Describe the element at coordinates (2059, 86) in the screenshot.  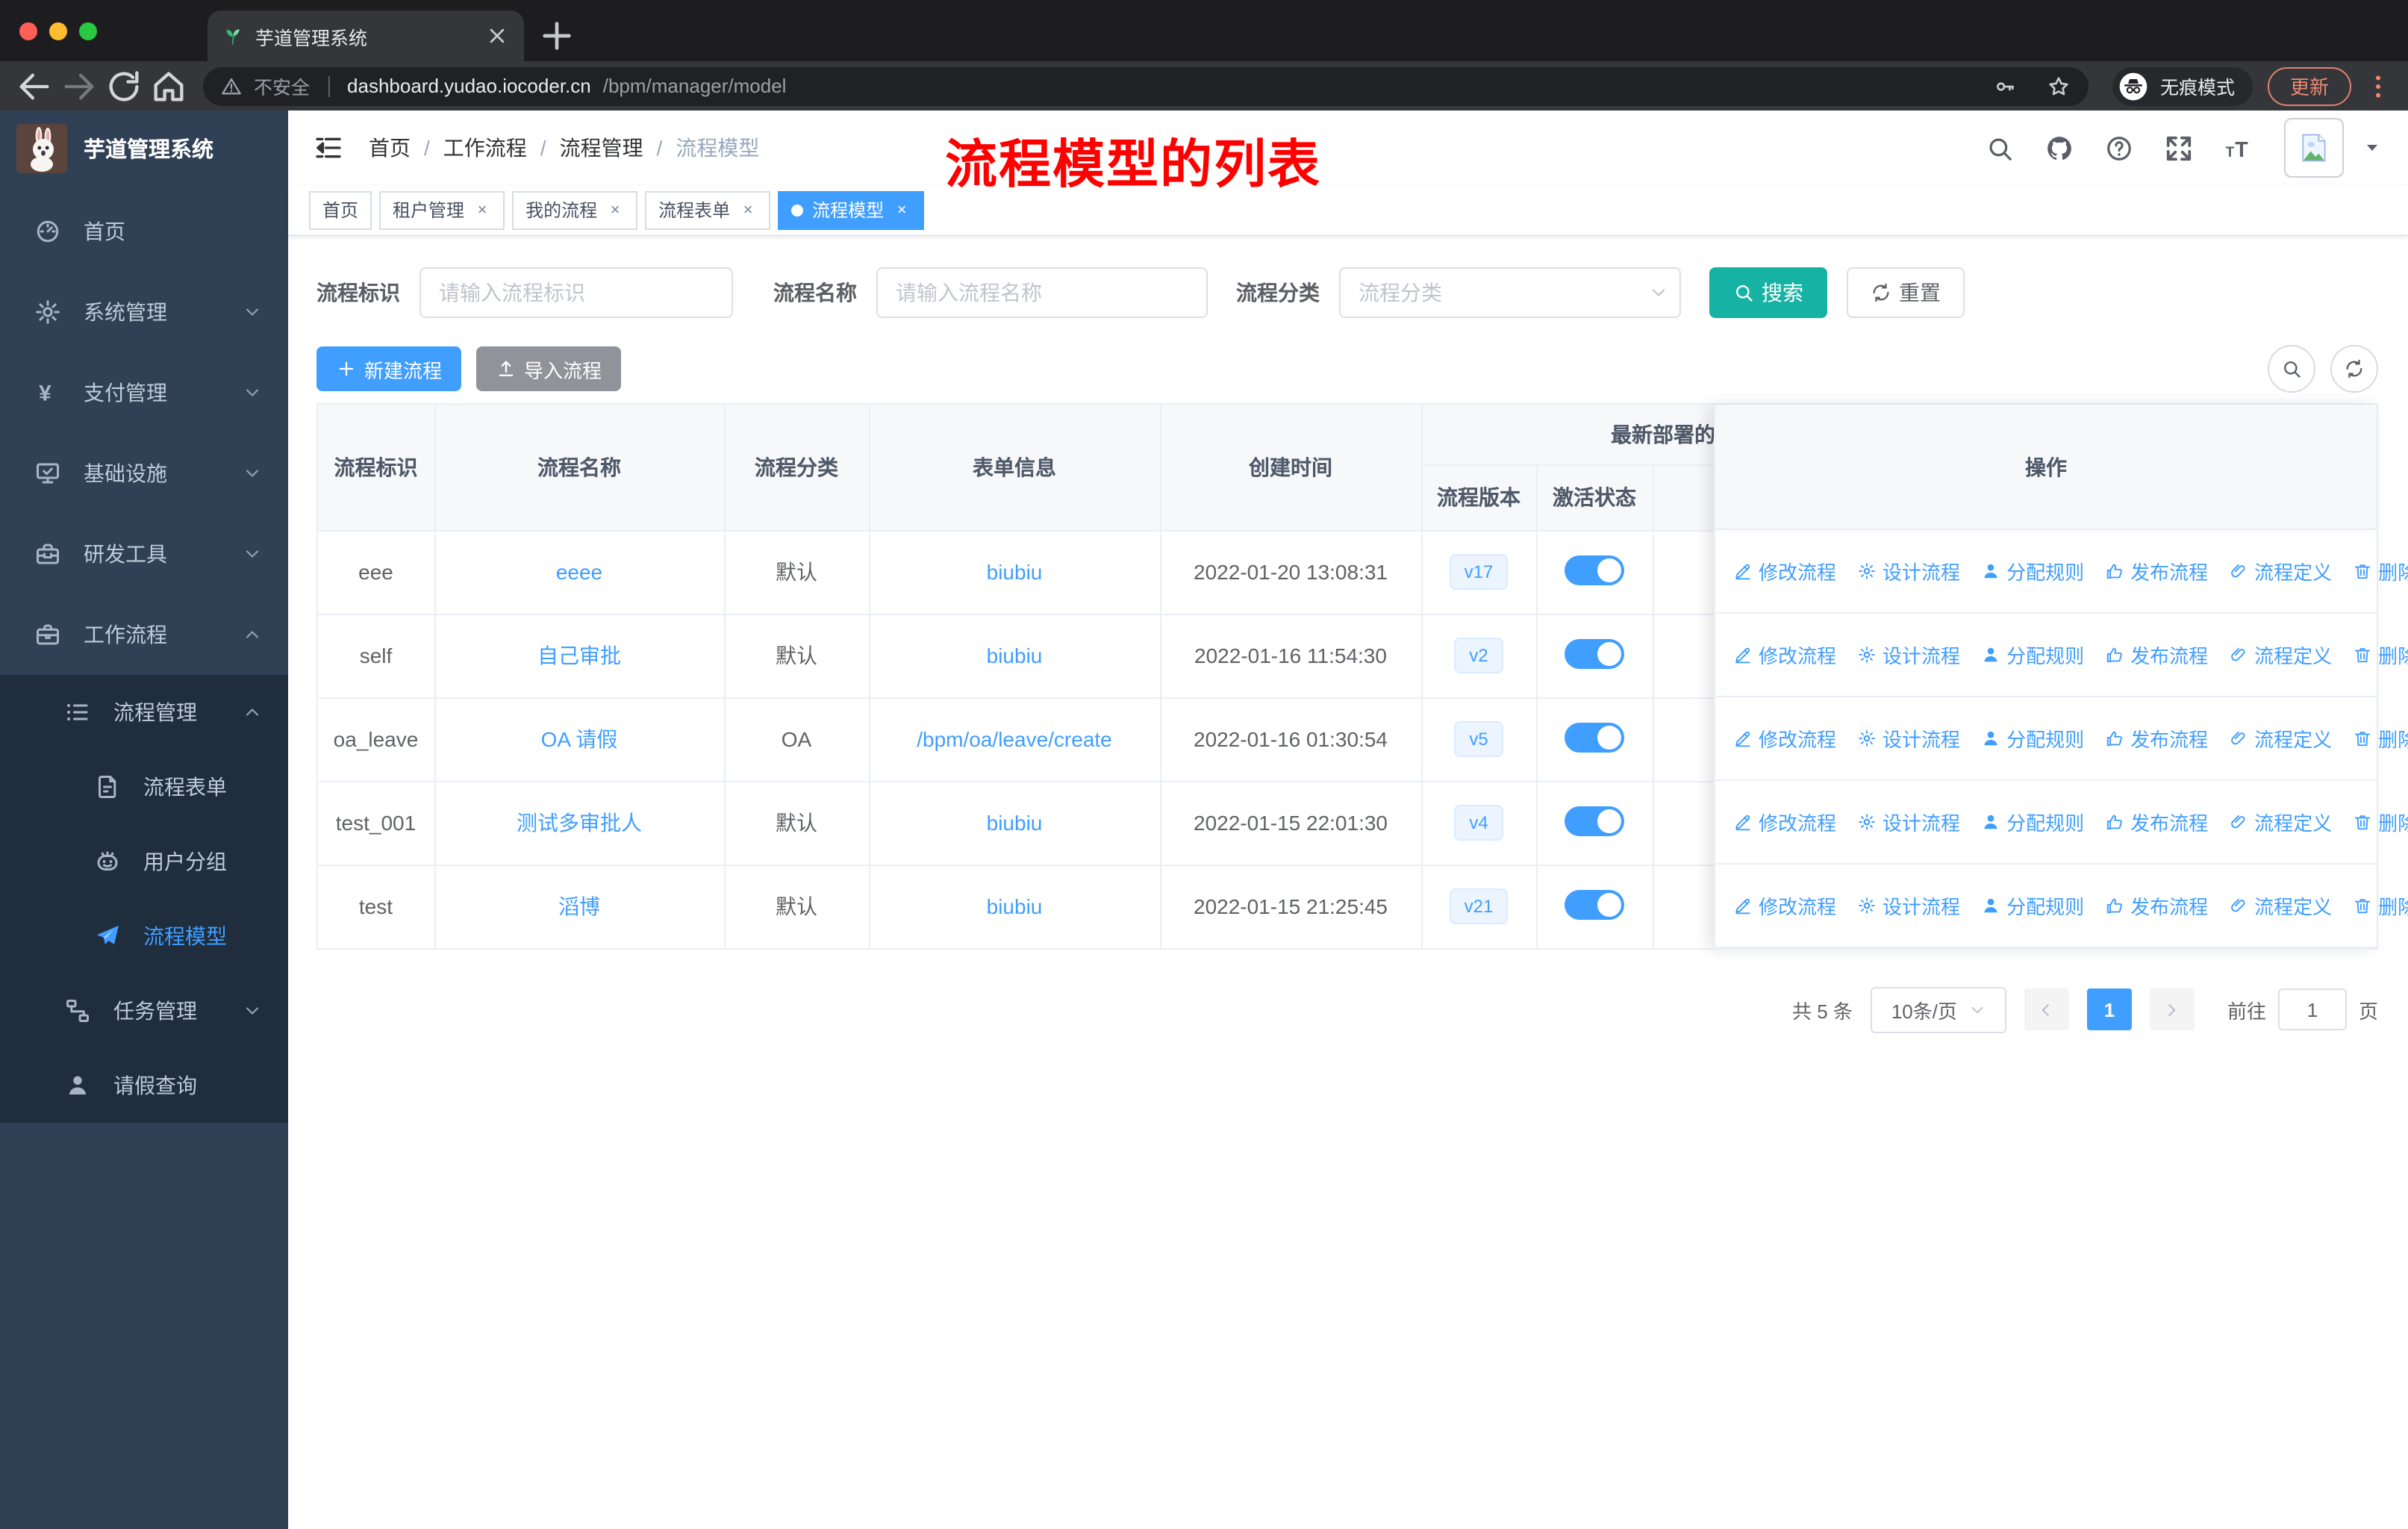
I see `bookmark-star-icon` at that location.